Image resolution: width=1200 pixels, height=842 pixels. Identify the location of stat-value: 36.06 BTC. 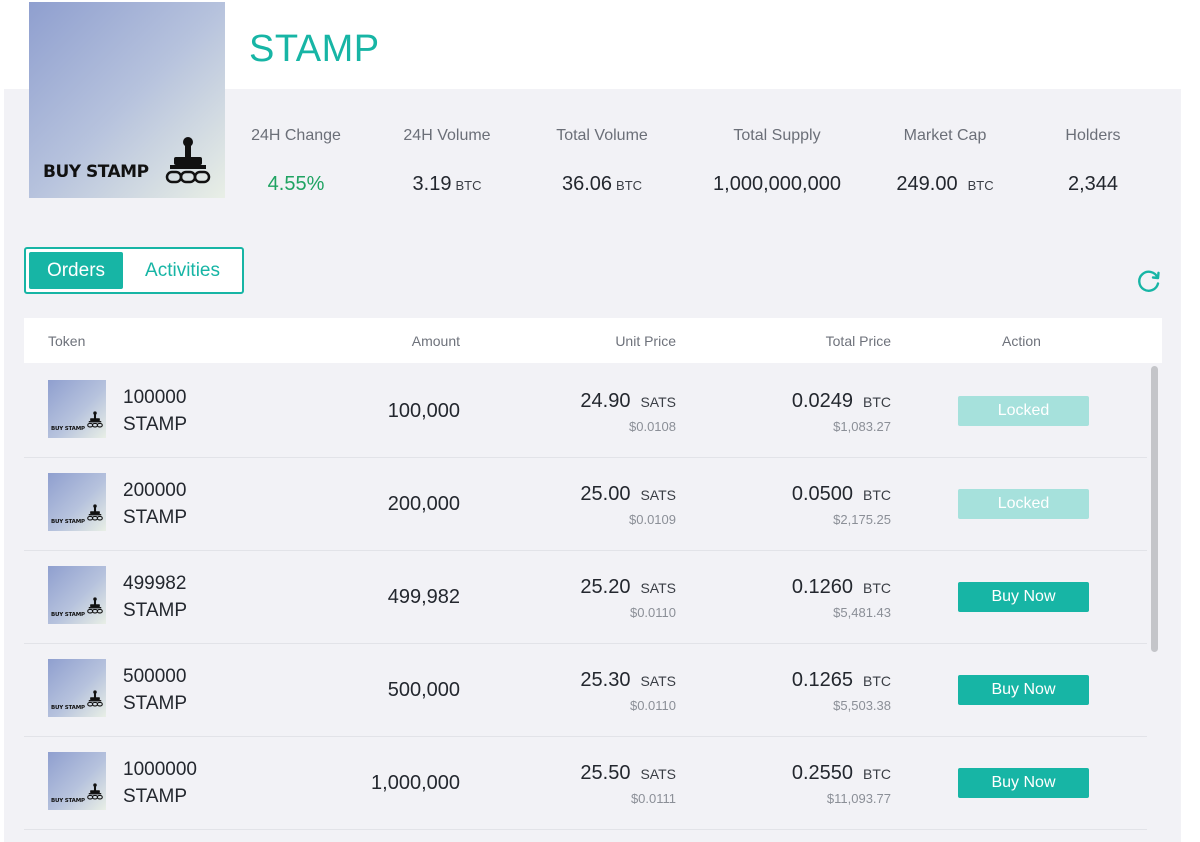
(602, 184).